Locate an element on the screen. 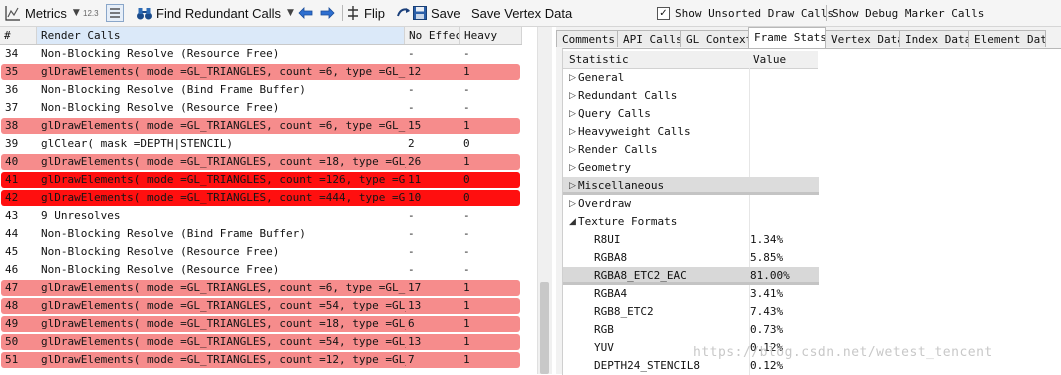  save-vertex-data-label: Save Vertex Data is located at coordinates (522, 13).